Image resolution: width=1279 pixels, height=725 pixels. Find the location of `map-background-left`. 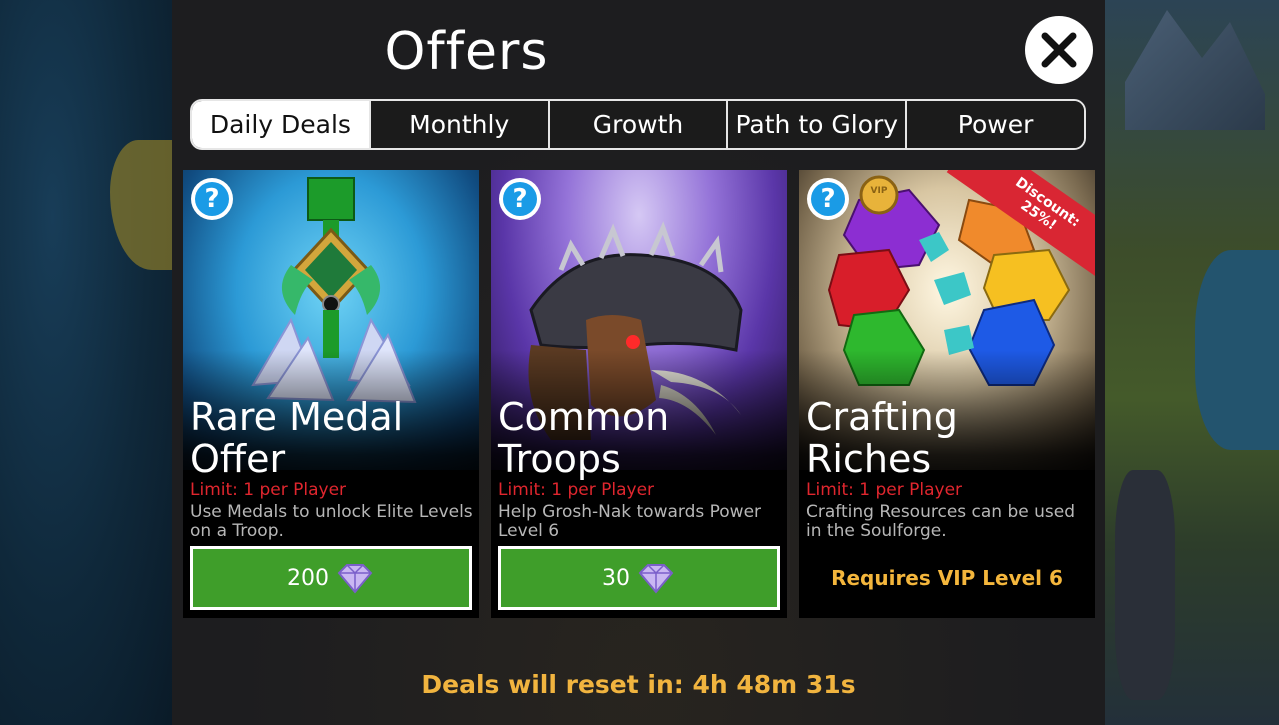

map-background-left is located at coordinates (90, 362).